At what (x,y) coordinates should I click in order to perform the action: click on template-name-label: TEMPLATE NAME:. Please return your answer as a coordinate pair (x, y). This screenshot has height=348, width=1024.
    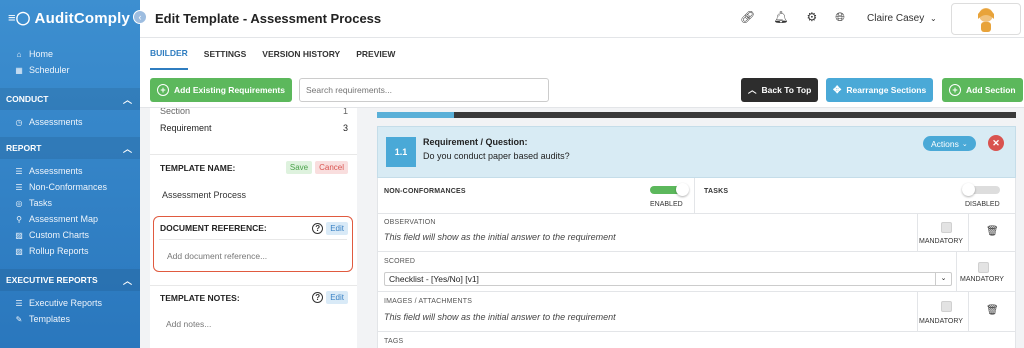
    Looking at the image, I should click on (198, 167).